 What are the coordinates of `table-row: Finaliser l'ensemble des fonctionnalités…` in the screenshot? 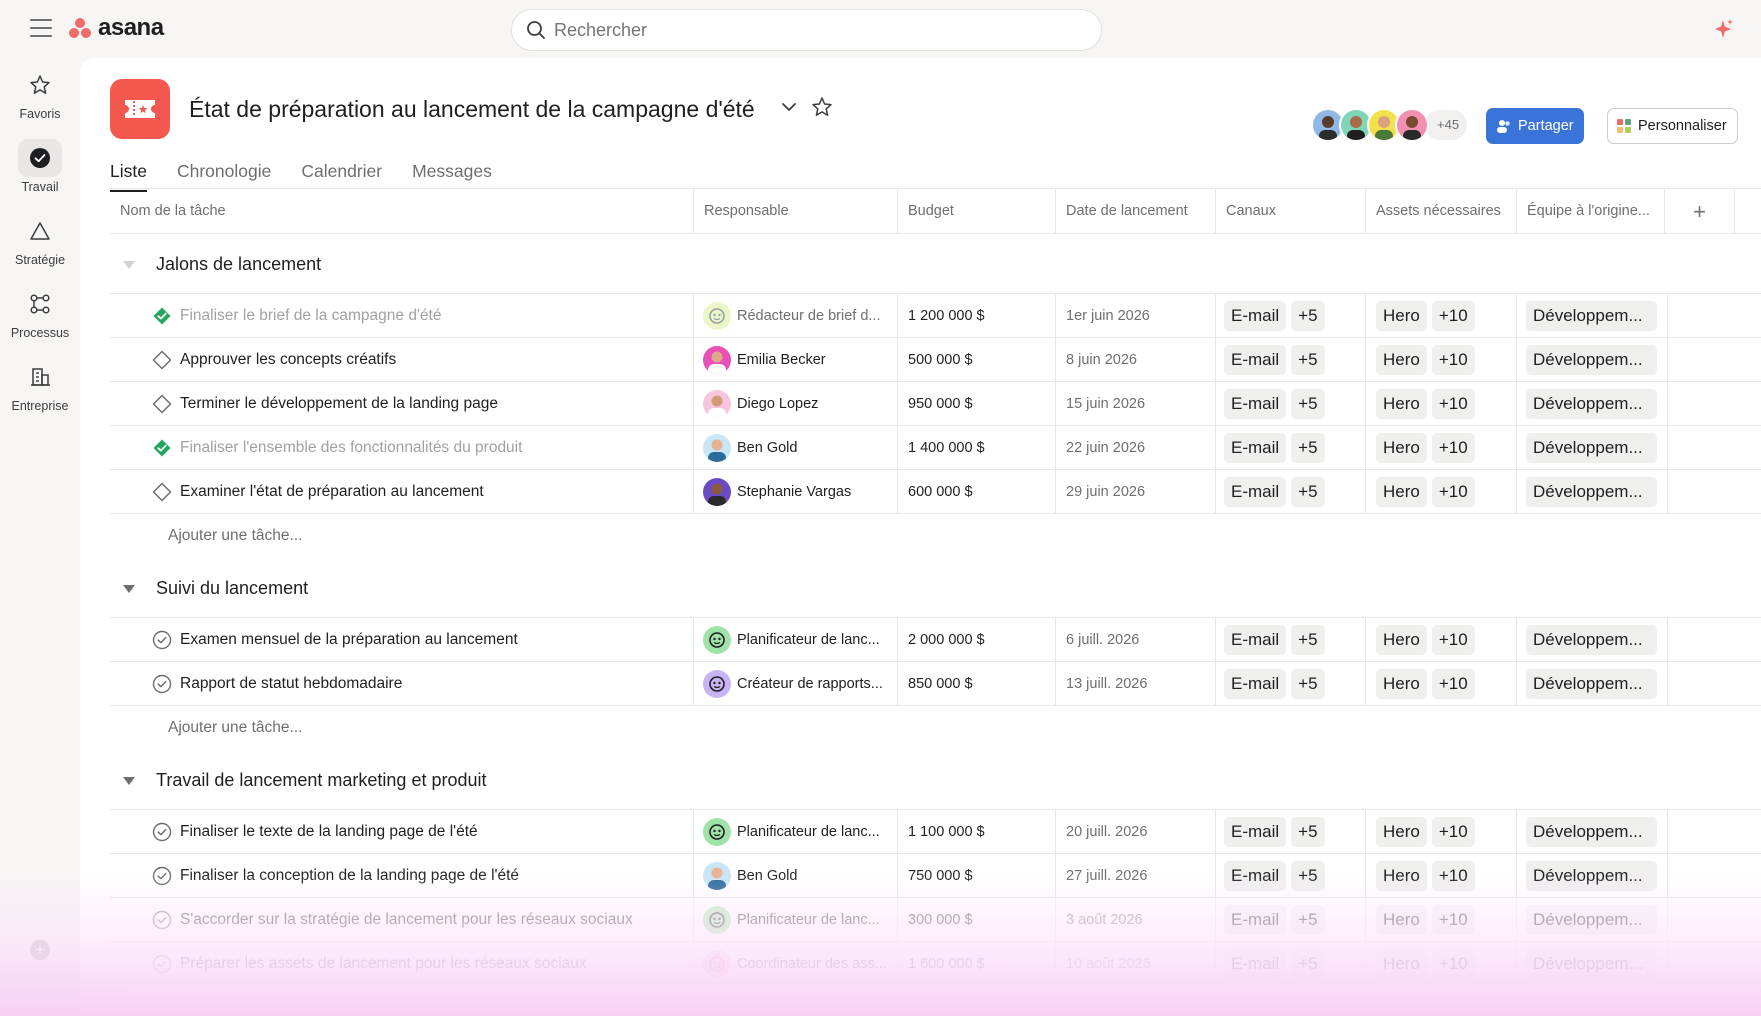 It's located at (935, 448).